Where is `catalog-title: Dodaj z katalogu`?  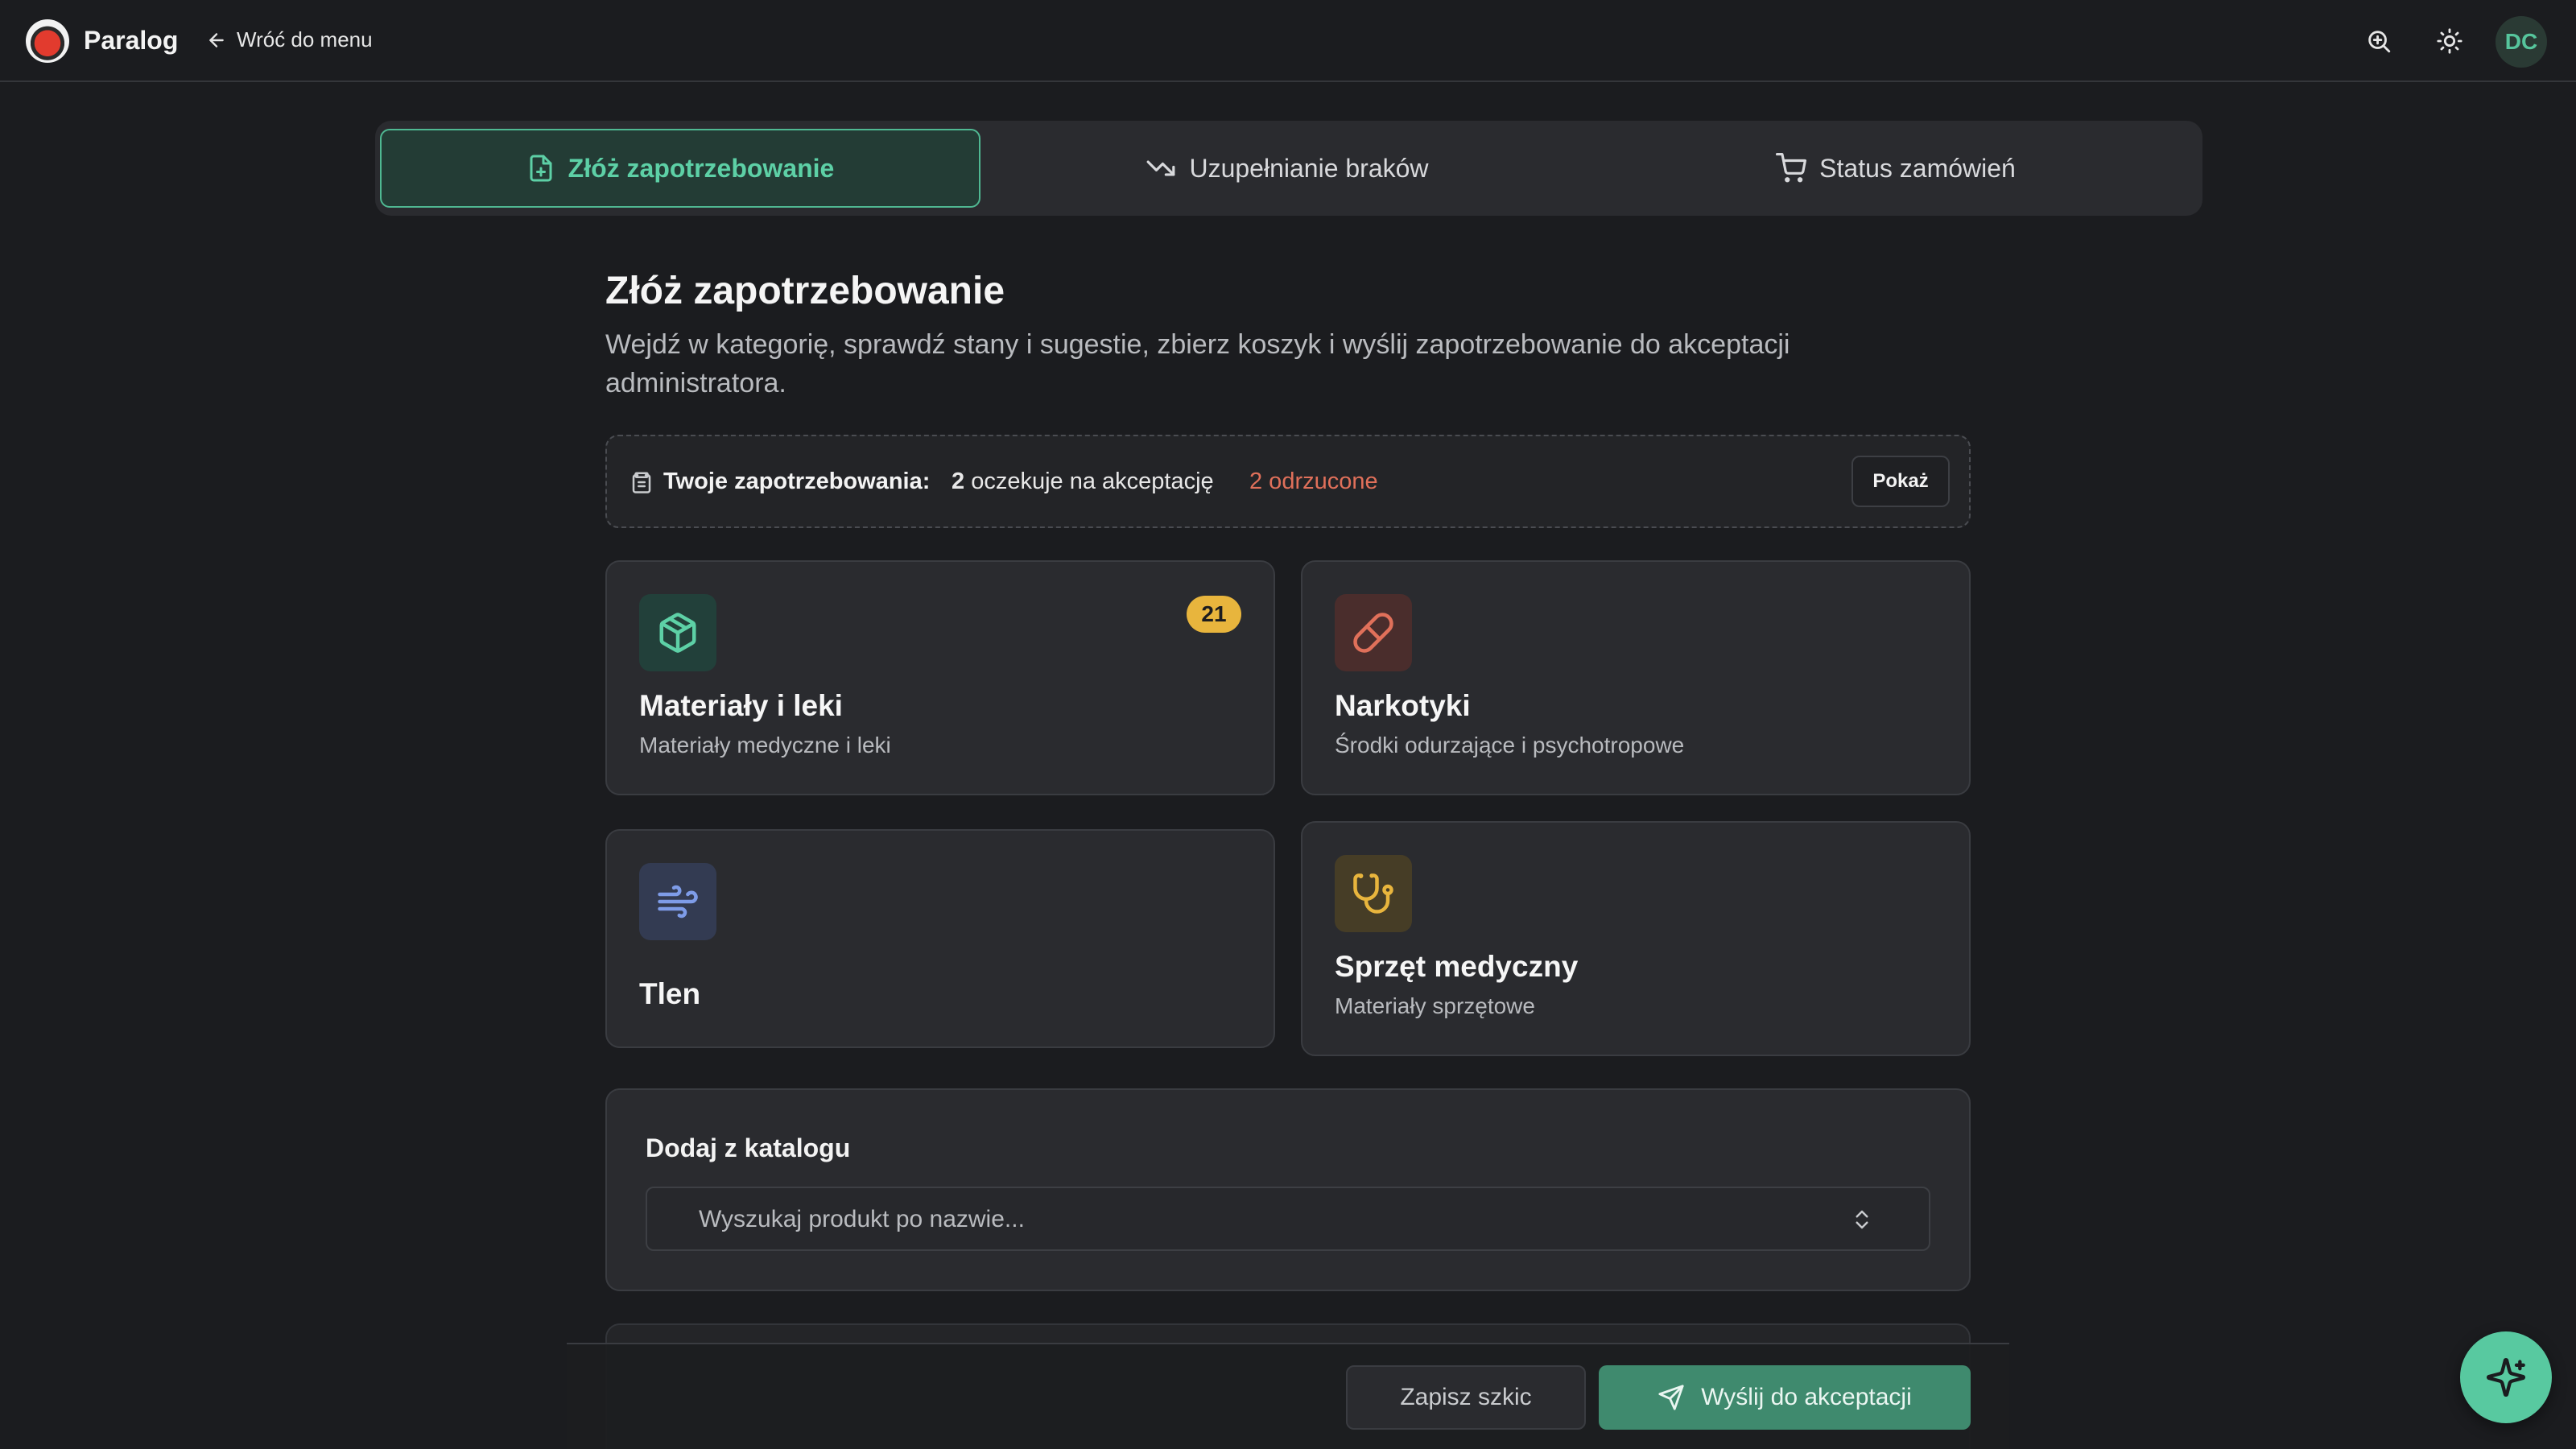
catalog-title: Dodaj z katalogu is located at coordinates (748, 1147).